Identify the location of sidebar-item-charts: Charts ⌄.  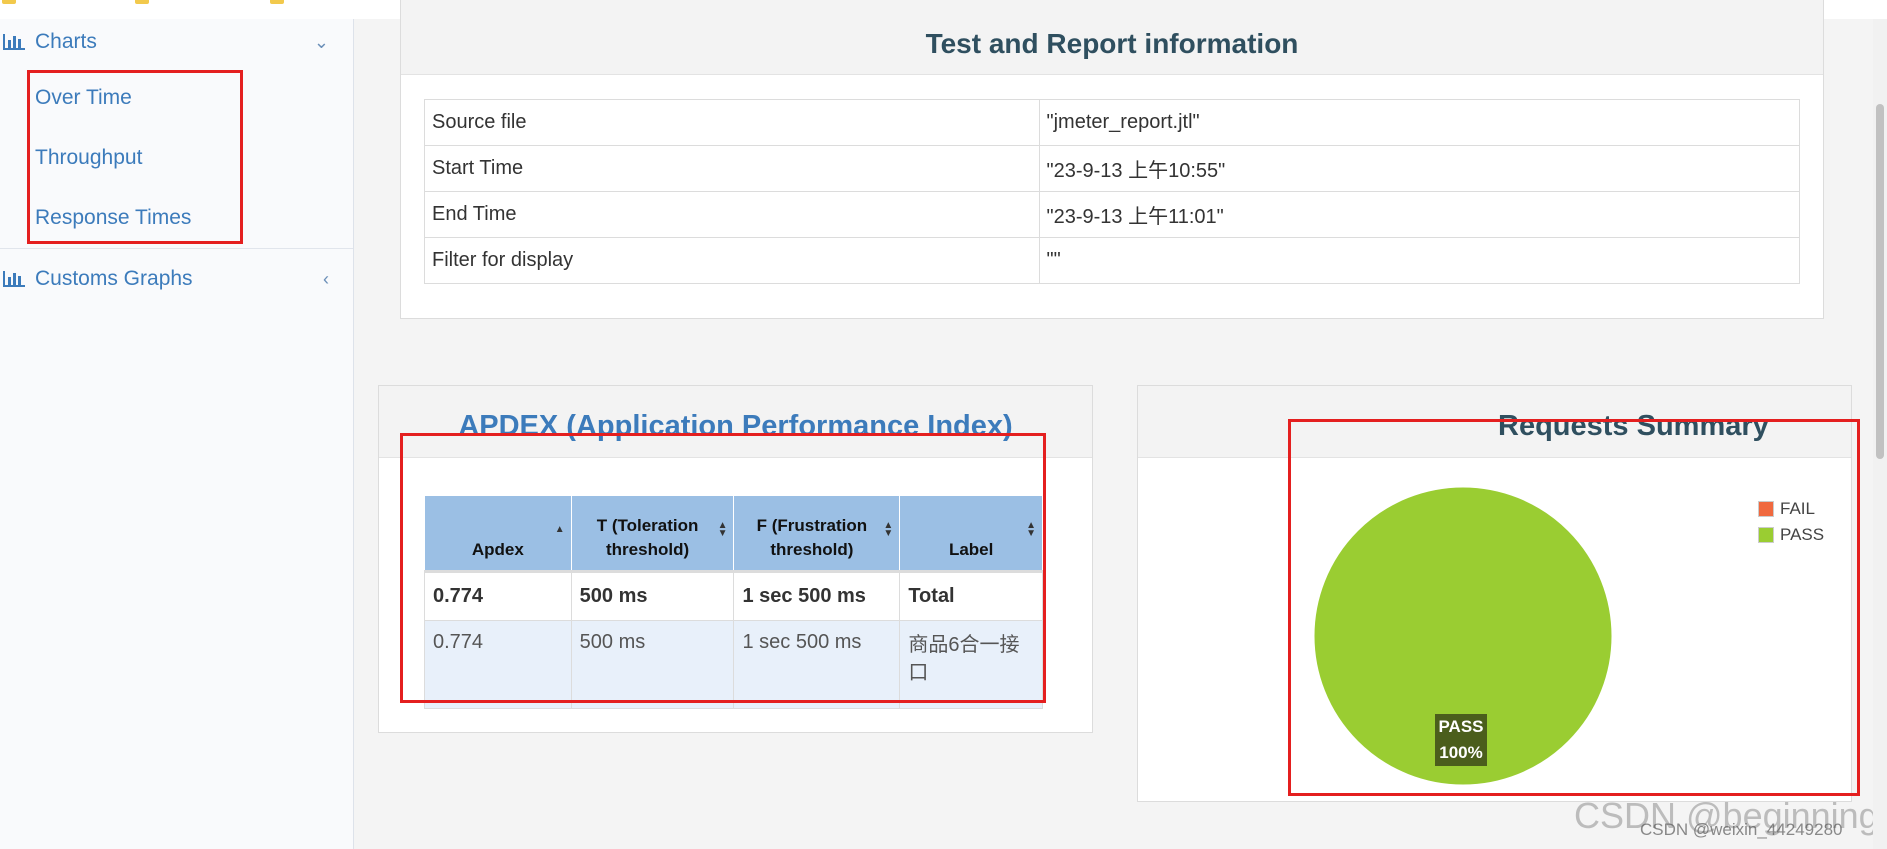
(176, 42).